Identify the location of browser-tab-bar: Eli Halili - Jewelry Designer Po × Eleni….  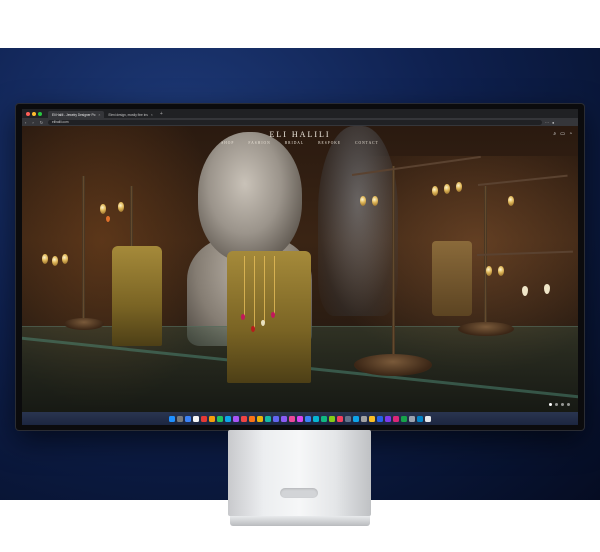
(300, 113).